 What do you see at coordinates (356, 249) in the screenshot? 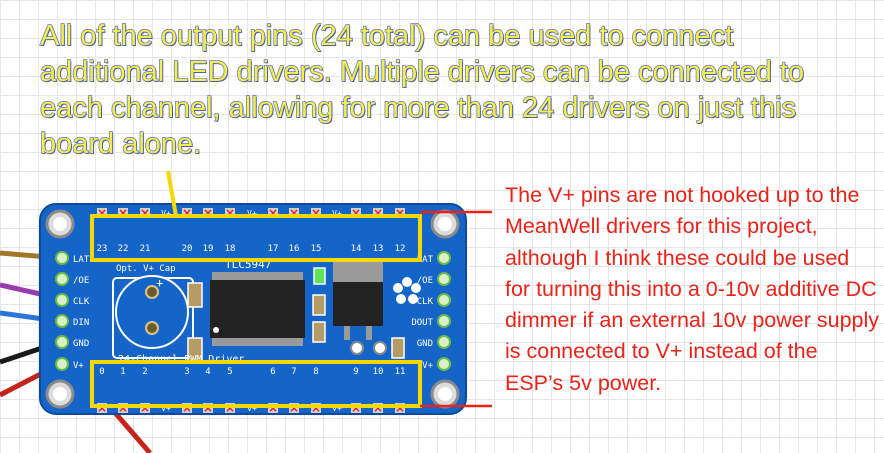
I see `channel-label: 14` at bounding box center [356, 249].